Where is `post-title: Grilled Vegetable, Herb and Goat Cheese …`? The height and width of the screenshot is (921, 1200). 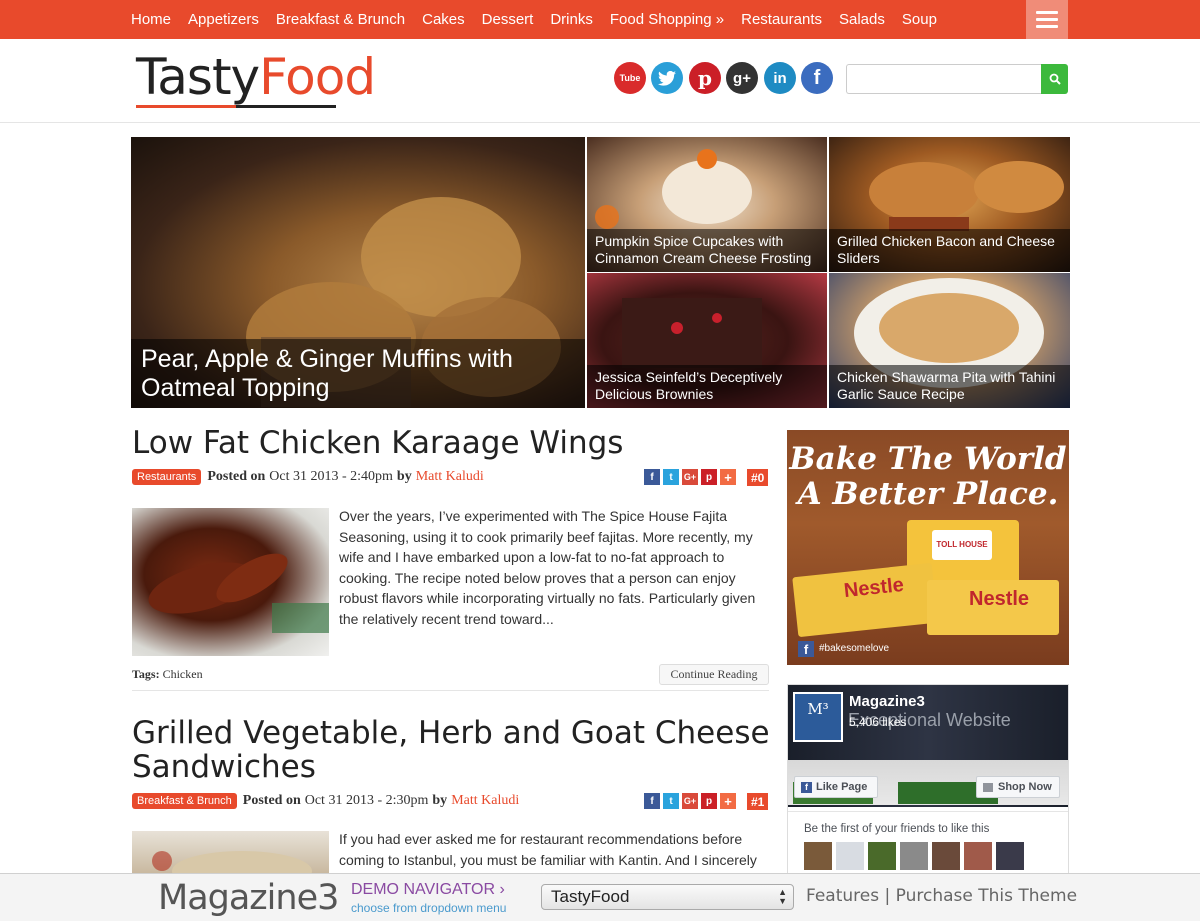
post-title: Grilled Vegetable, Herb and Goat Cheese … is located at coordinates (452, 750).